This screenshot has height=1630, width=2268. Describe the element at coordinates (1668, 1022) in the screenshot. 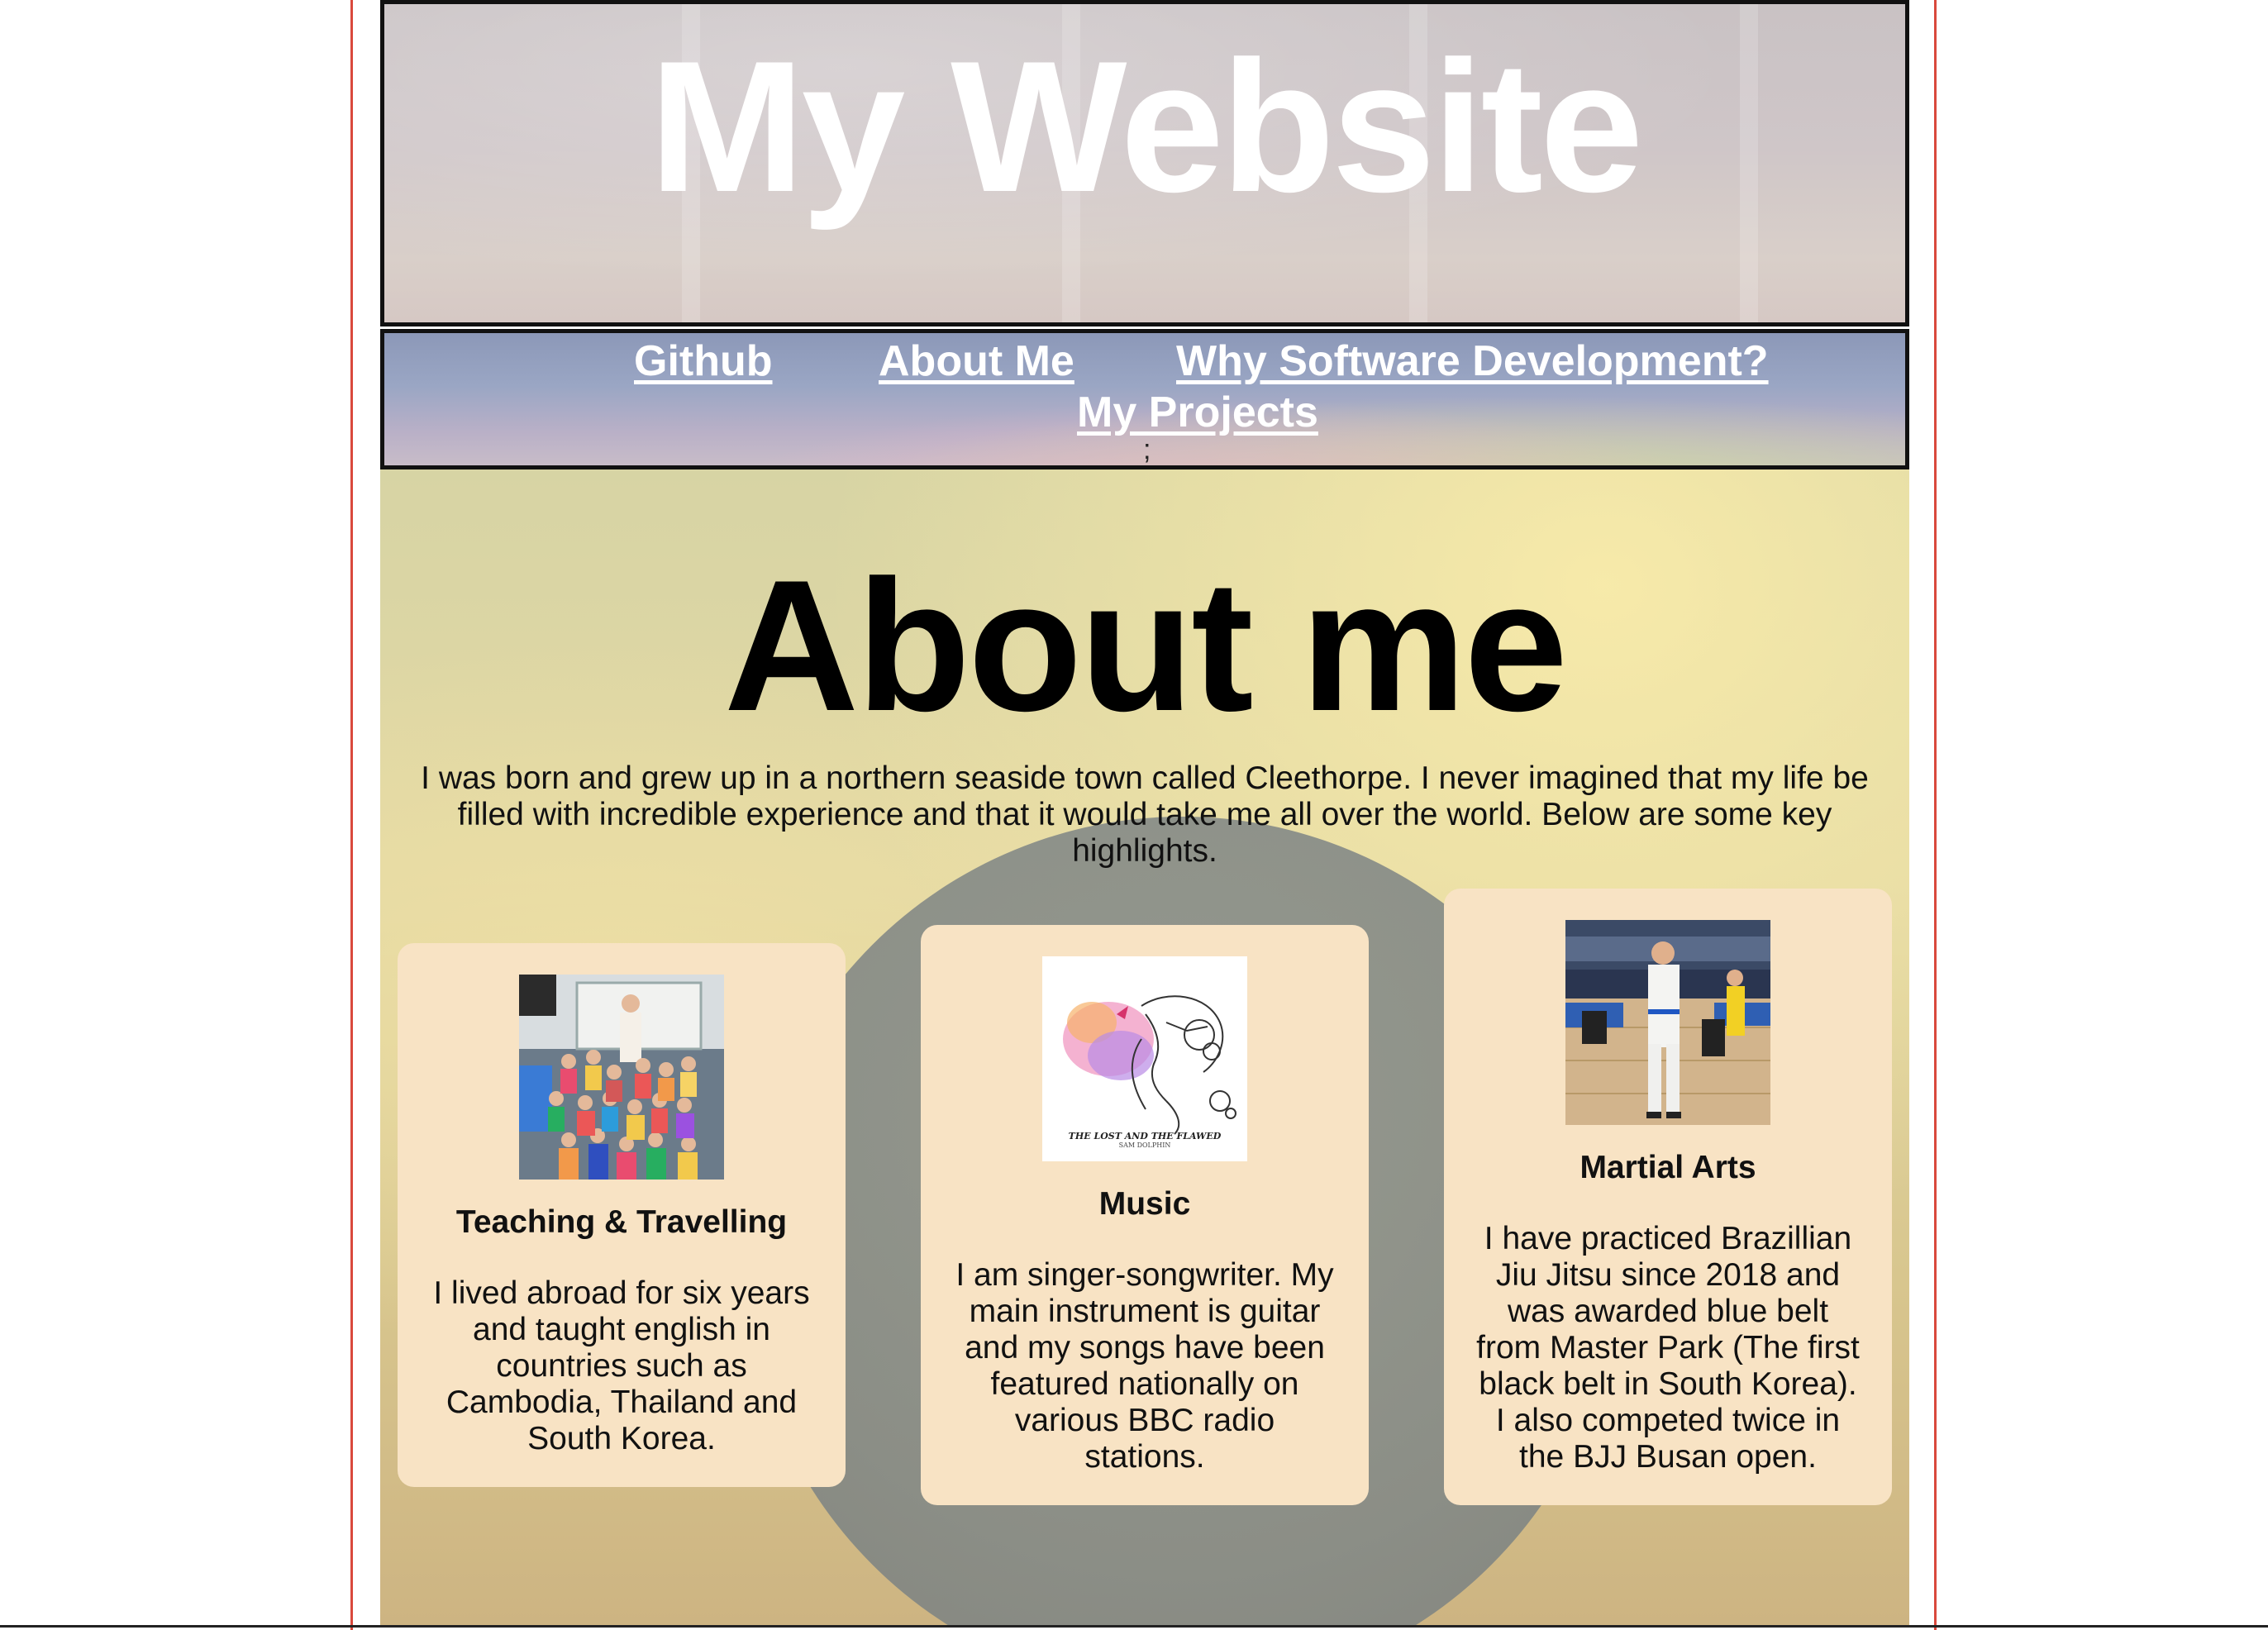

I see `bjj-tournament-photo` at that location.